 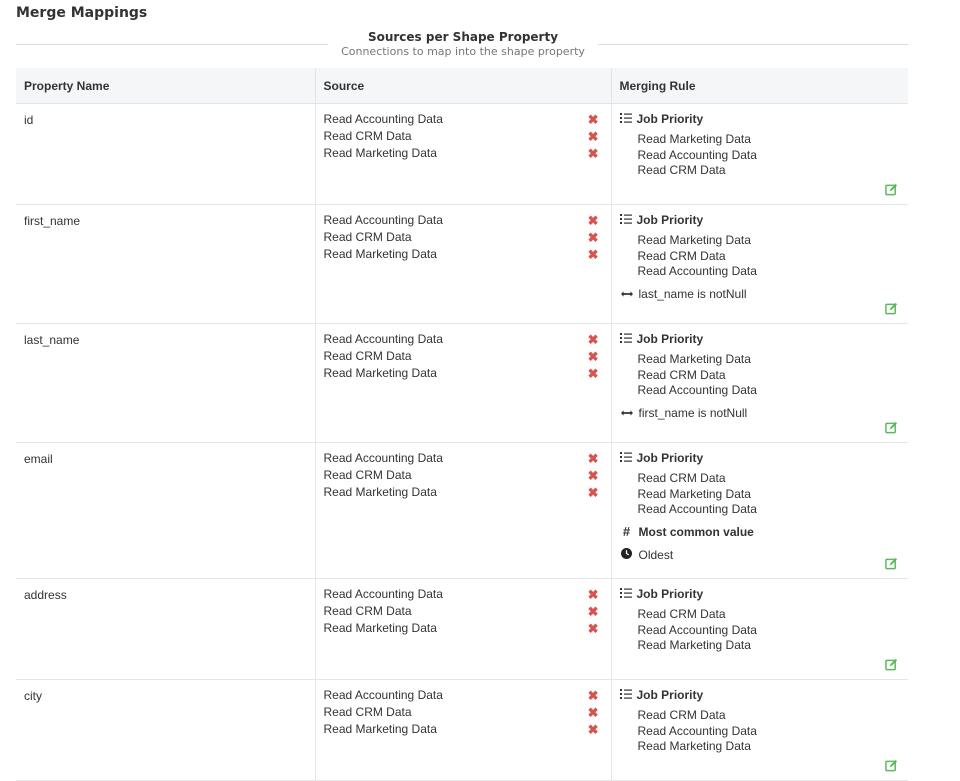 What do you see at coordinates (692, 293) in the screenshot?
I see `rule-condition-text: last_name is notNull` at bounding box center [692, 293].